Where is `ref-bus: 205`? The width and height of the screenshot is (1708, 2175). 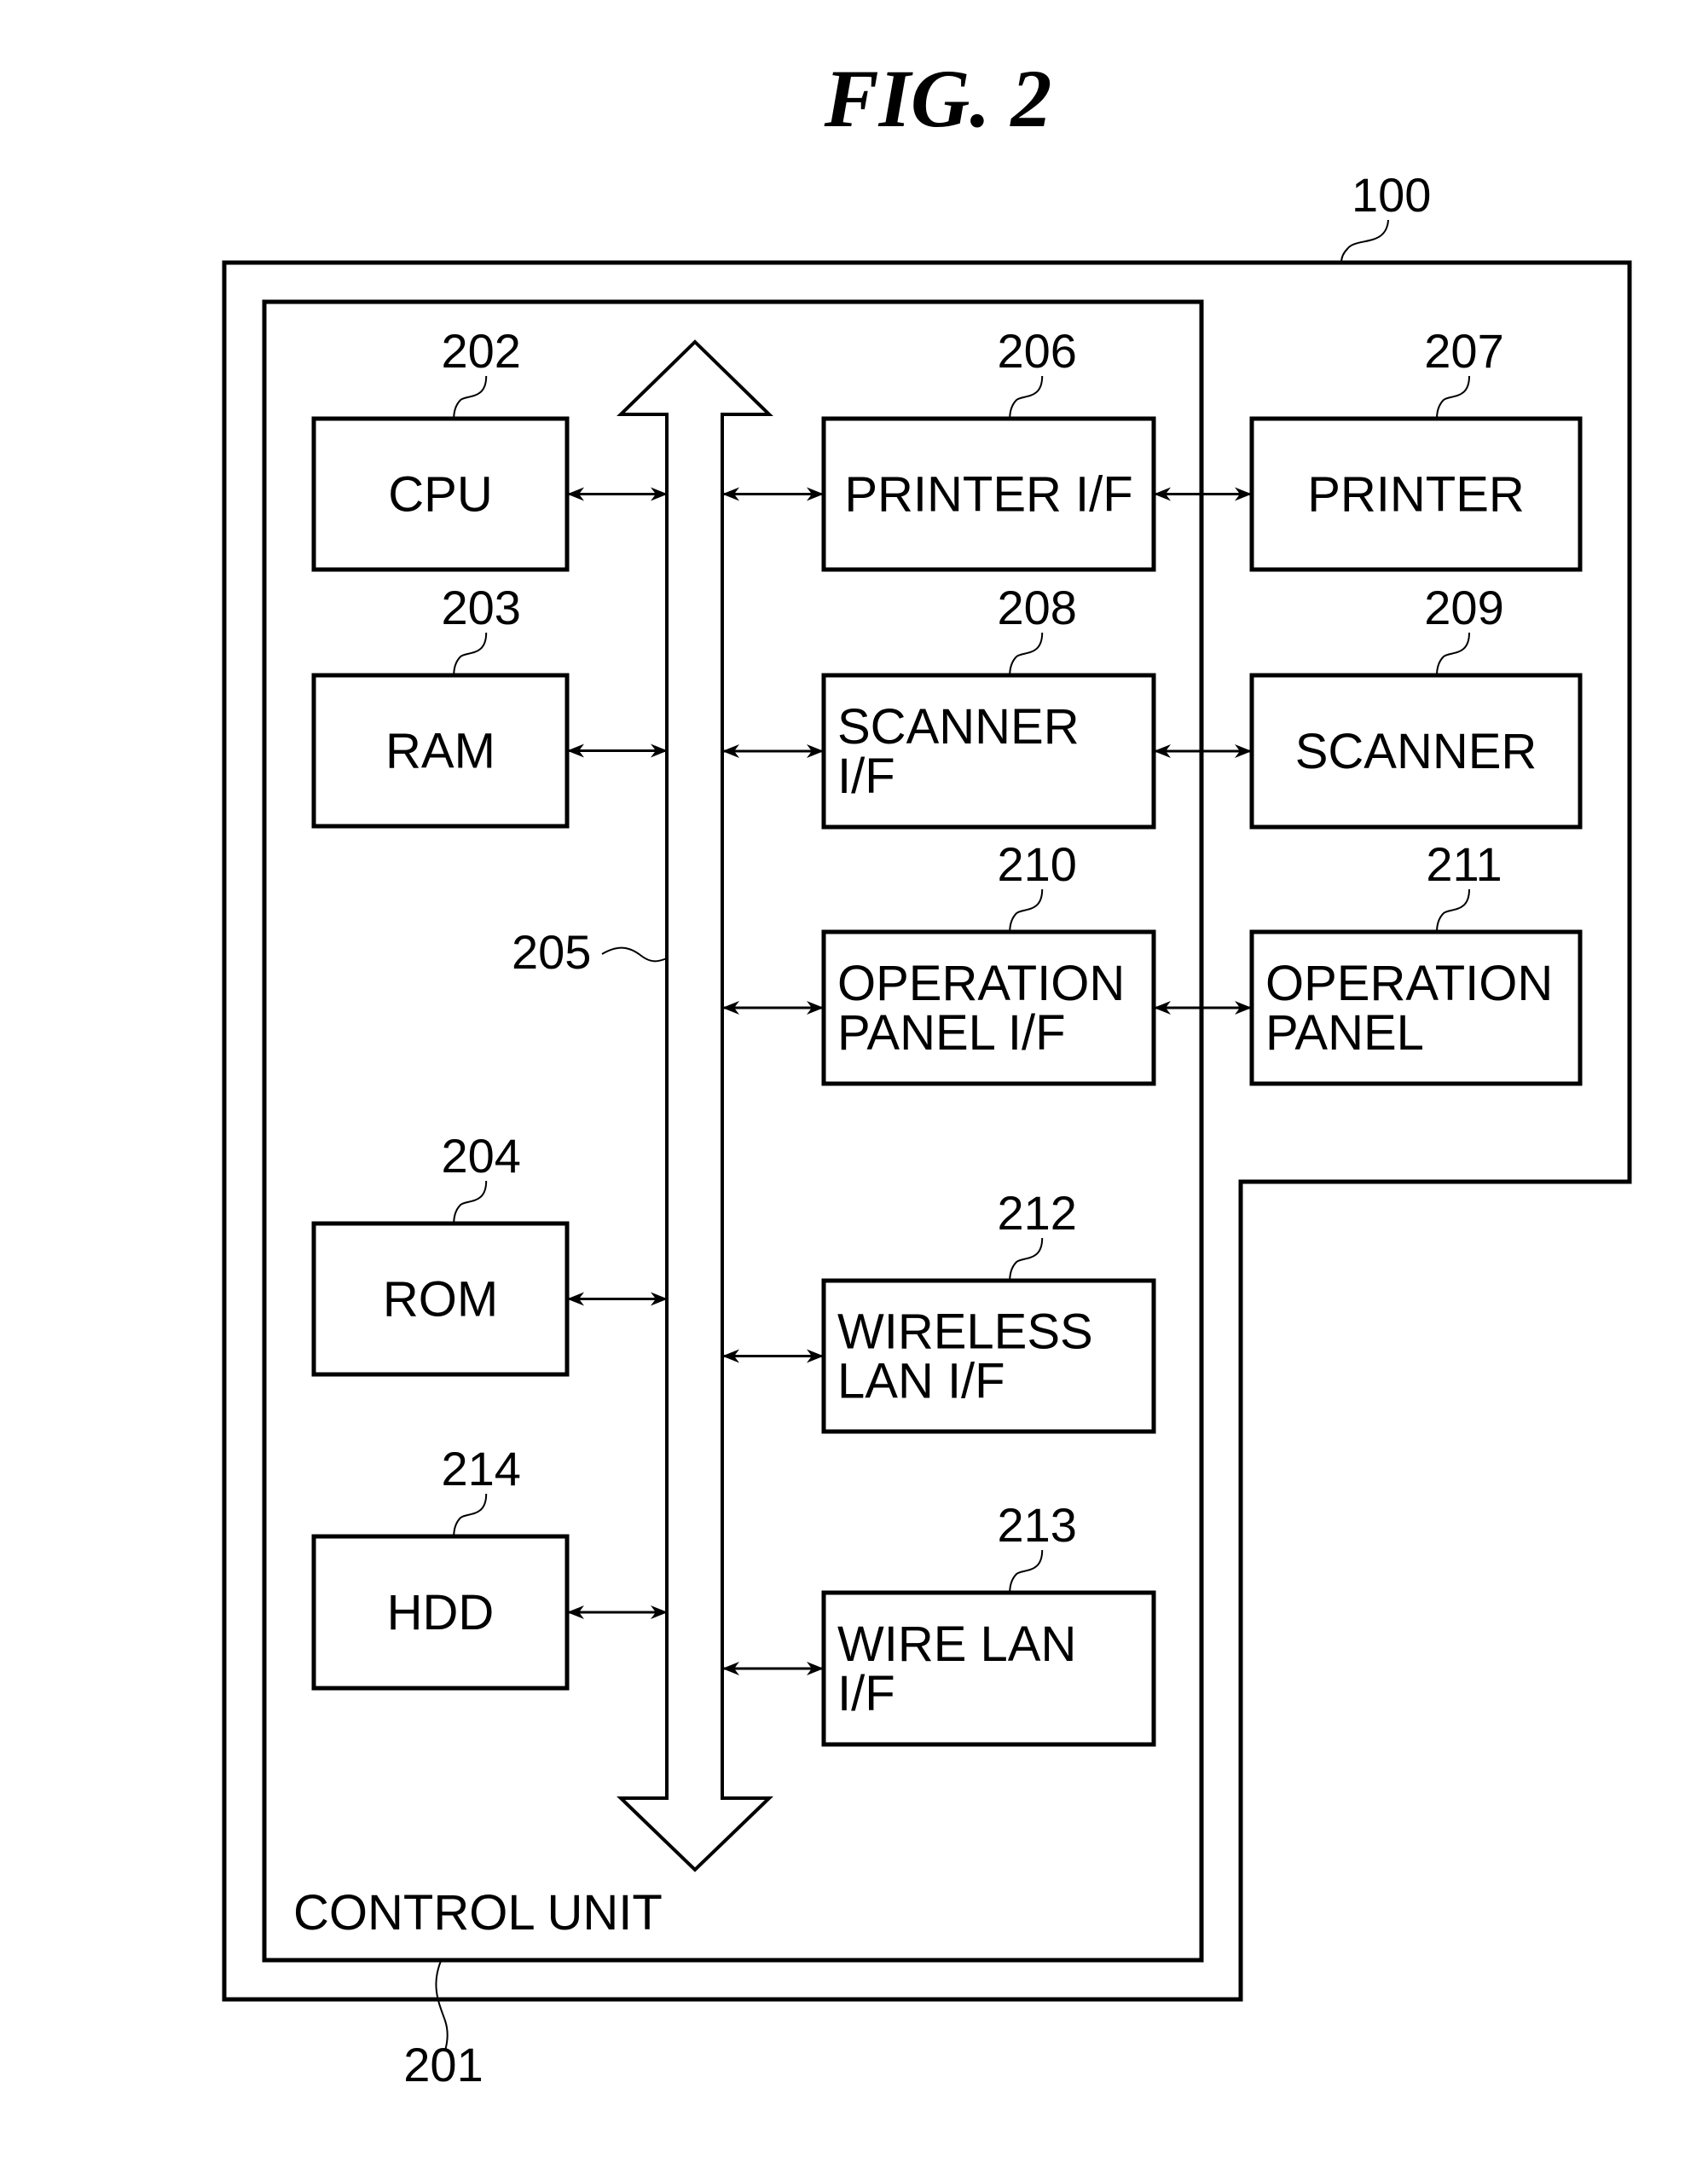
ref-bus: 205 is located at coordinates (551, 952).